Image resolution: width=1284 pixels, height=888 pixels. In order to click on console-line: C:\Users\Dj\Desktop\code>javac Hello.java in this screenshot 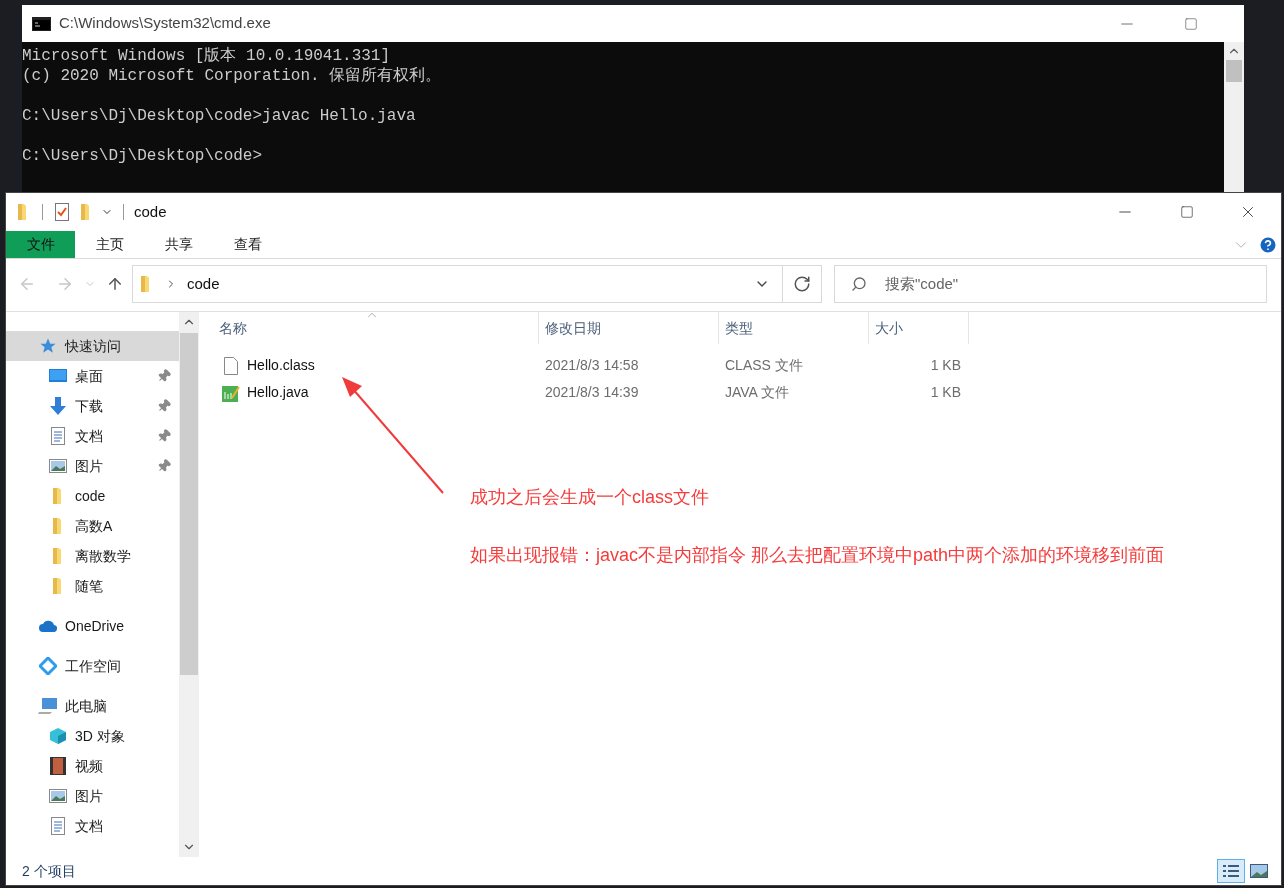, I will do `click(219, 116)`.